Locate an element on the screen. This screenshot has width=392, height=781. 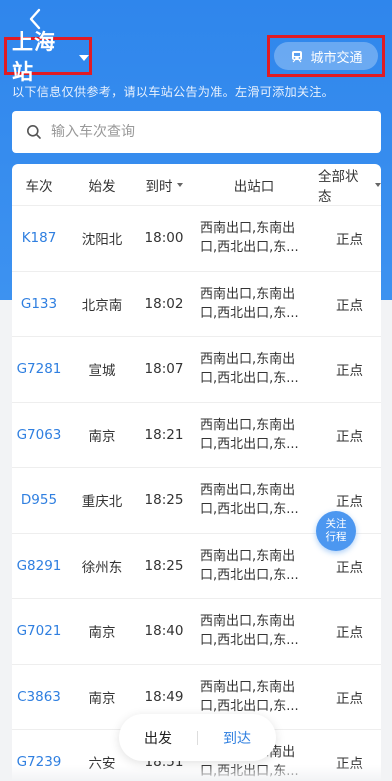
table-row: G7021 南京 18:40 西南出口,东南出口,西北出口,东... 正点 is located at coordinates (196, 632).